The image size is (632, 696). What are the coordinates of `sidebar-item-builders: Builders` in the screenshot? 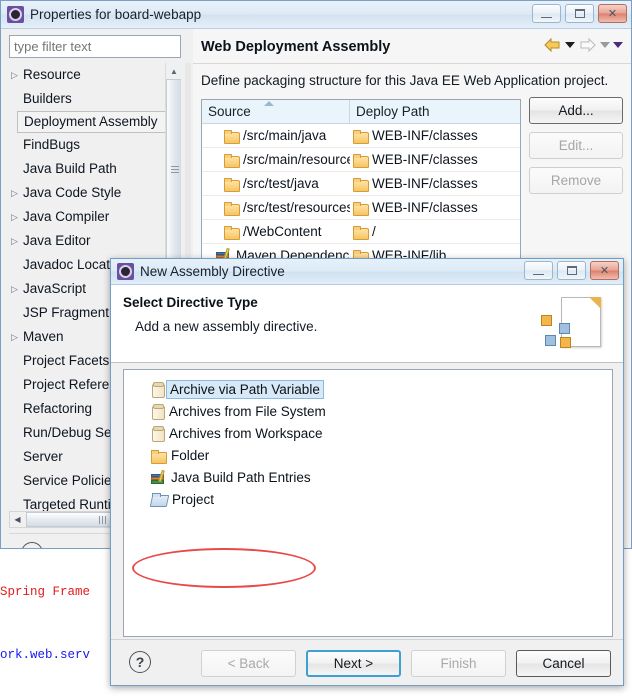 It's located at (89, 99).